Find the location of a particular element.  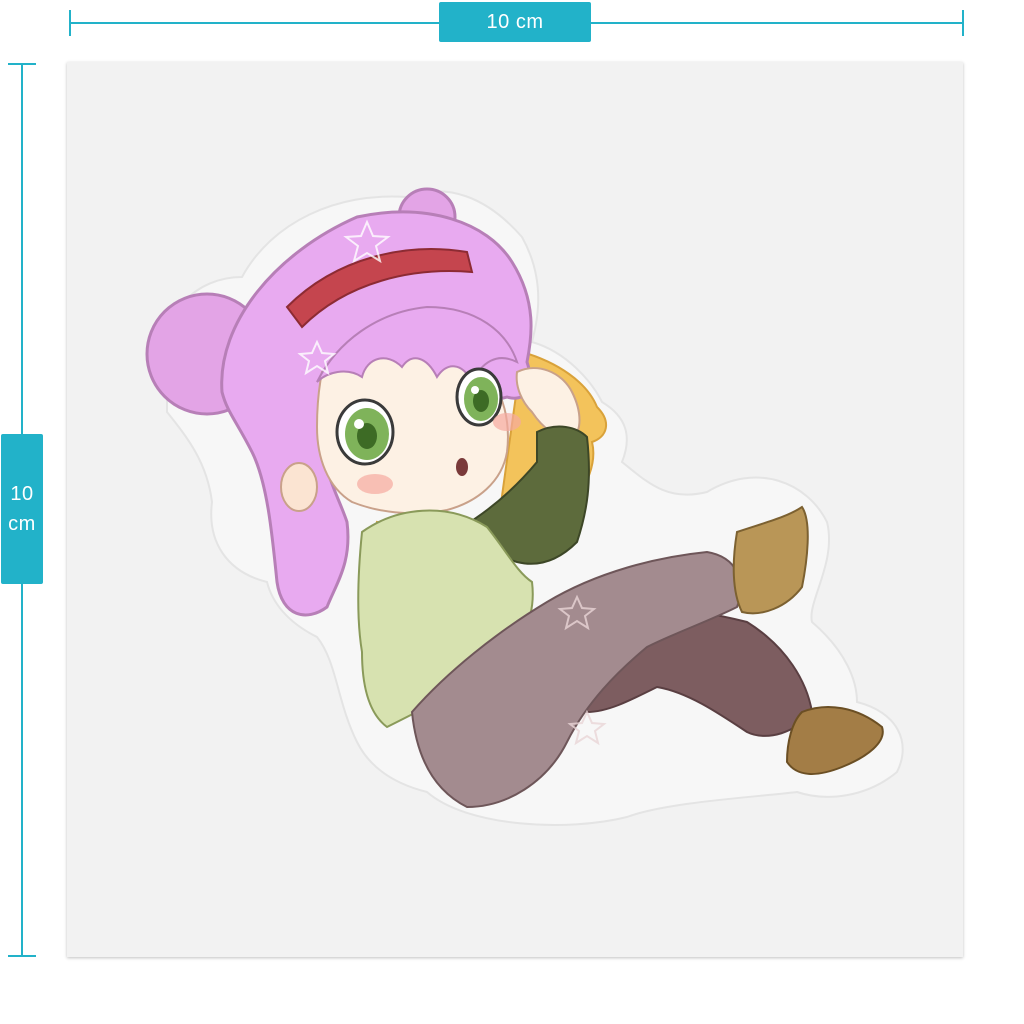

height-dimension-tick-top is located at coordinates (22, 64).